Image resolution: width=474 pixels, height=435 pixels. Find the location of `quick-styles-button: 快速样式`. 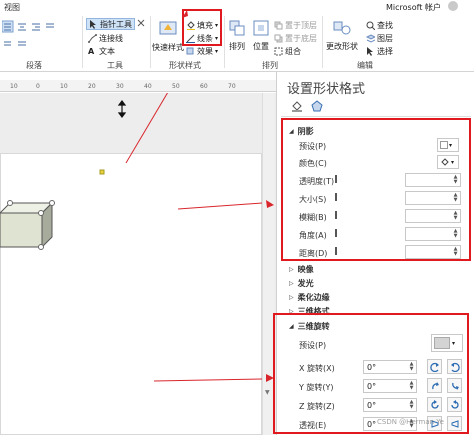

quick-styles-button: 快速样式 is located at coordinates (168, 35).